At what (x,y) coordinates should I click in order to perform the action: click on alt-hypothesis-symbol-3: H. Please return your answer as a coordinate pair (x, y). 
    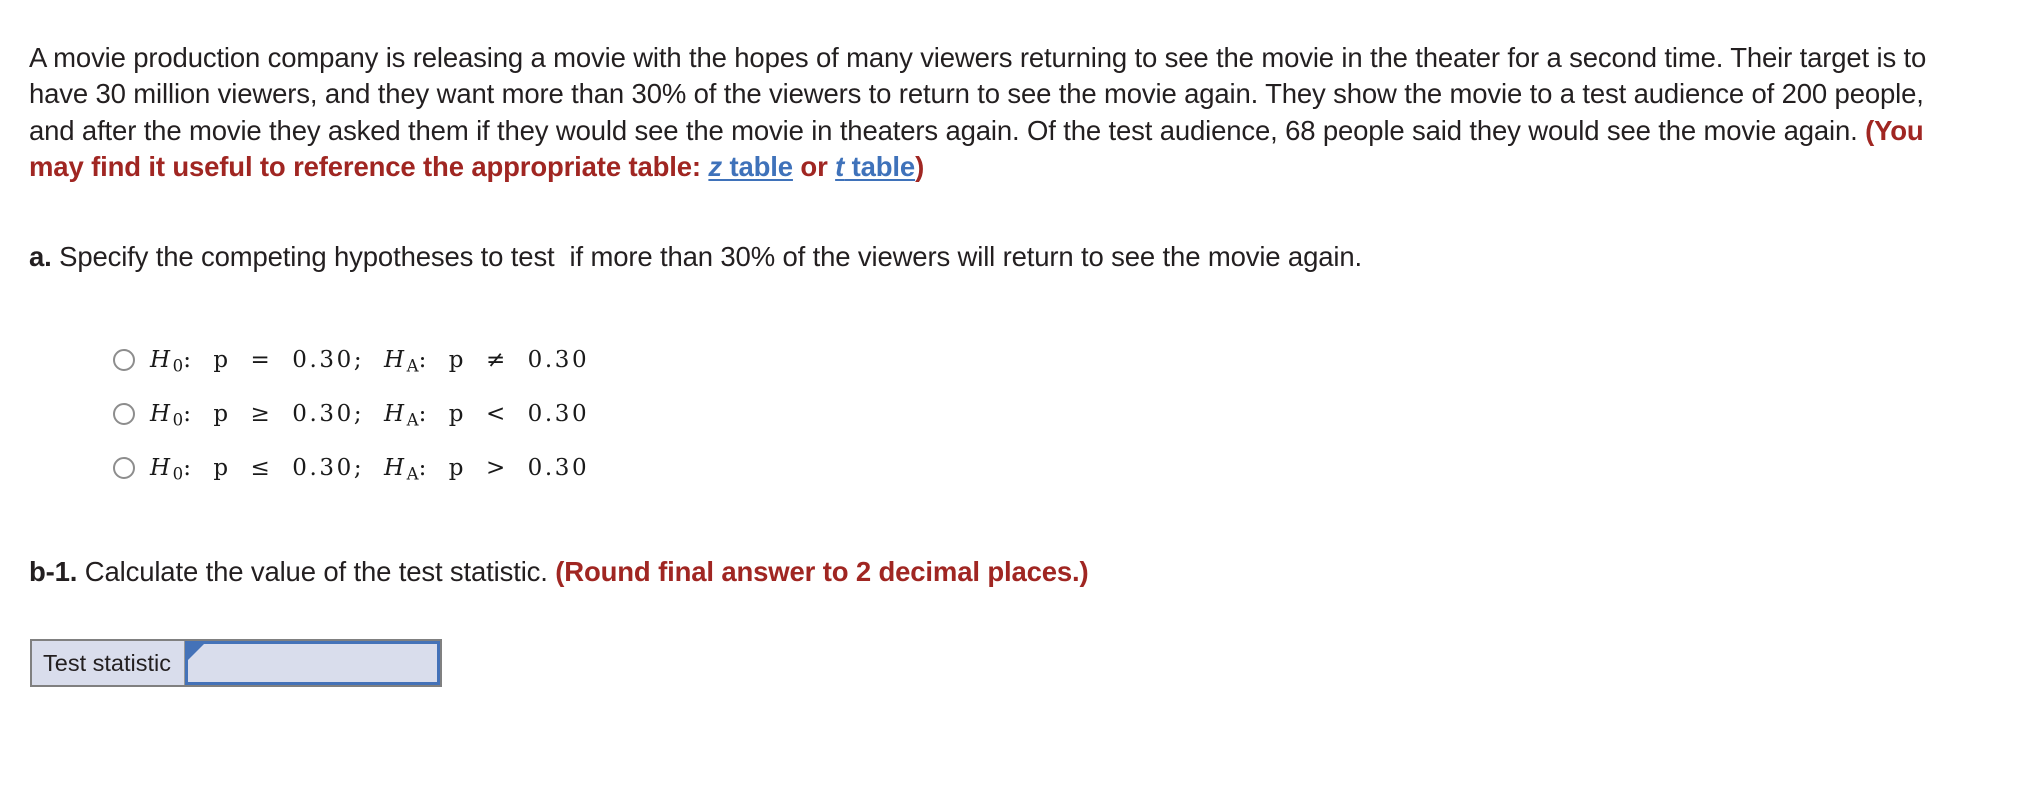
    Looking at the image, I should click on (395, 467).